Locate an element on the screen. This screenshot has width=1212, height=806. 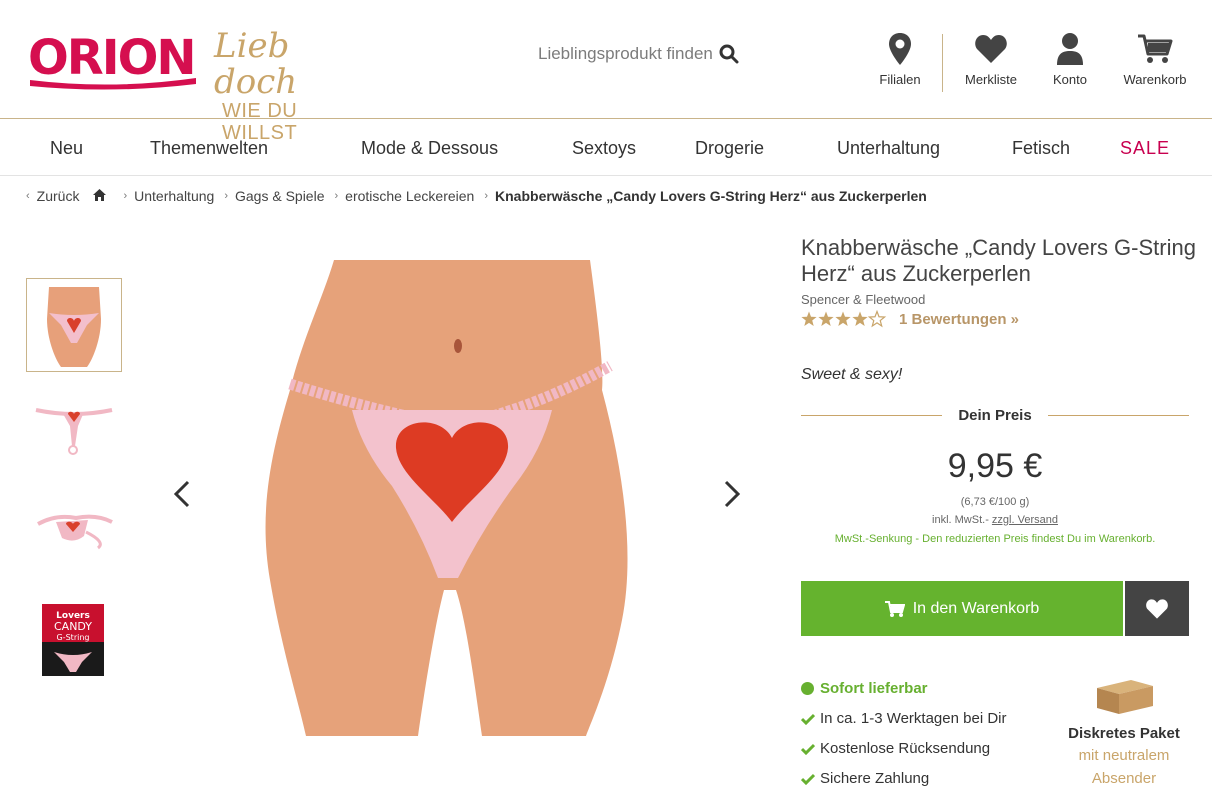
search-field: Lieblingsprodukt finden is located at coordinates (653, 54).